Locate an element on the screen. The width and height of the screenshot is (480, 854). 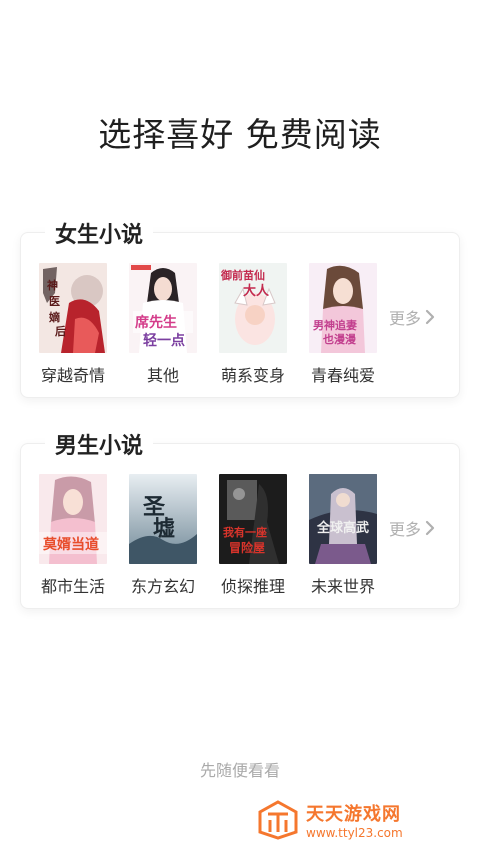
svg-text: 嫡 is located at coordinates (54, 317).